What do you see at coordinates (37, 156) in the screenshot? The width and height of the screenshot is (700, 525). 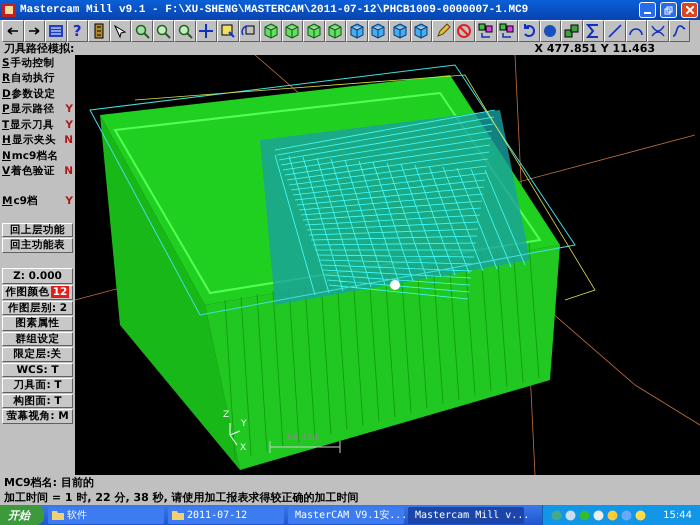 I see `menu-option: N mc9档名` at bounding box center [37, 156].